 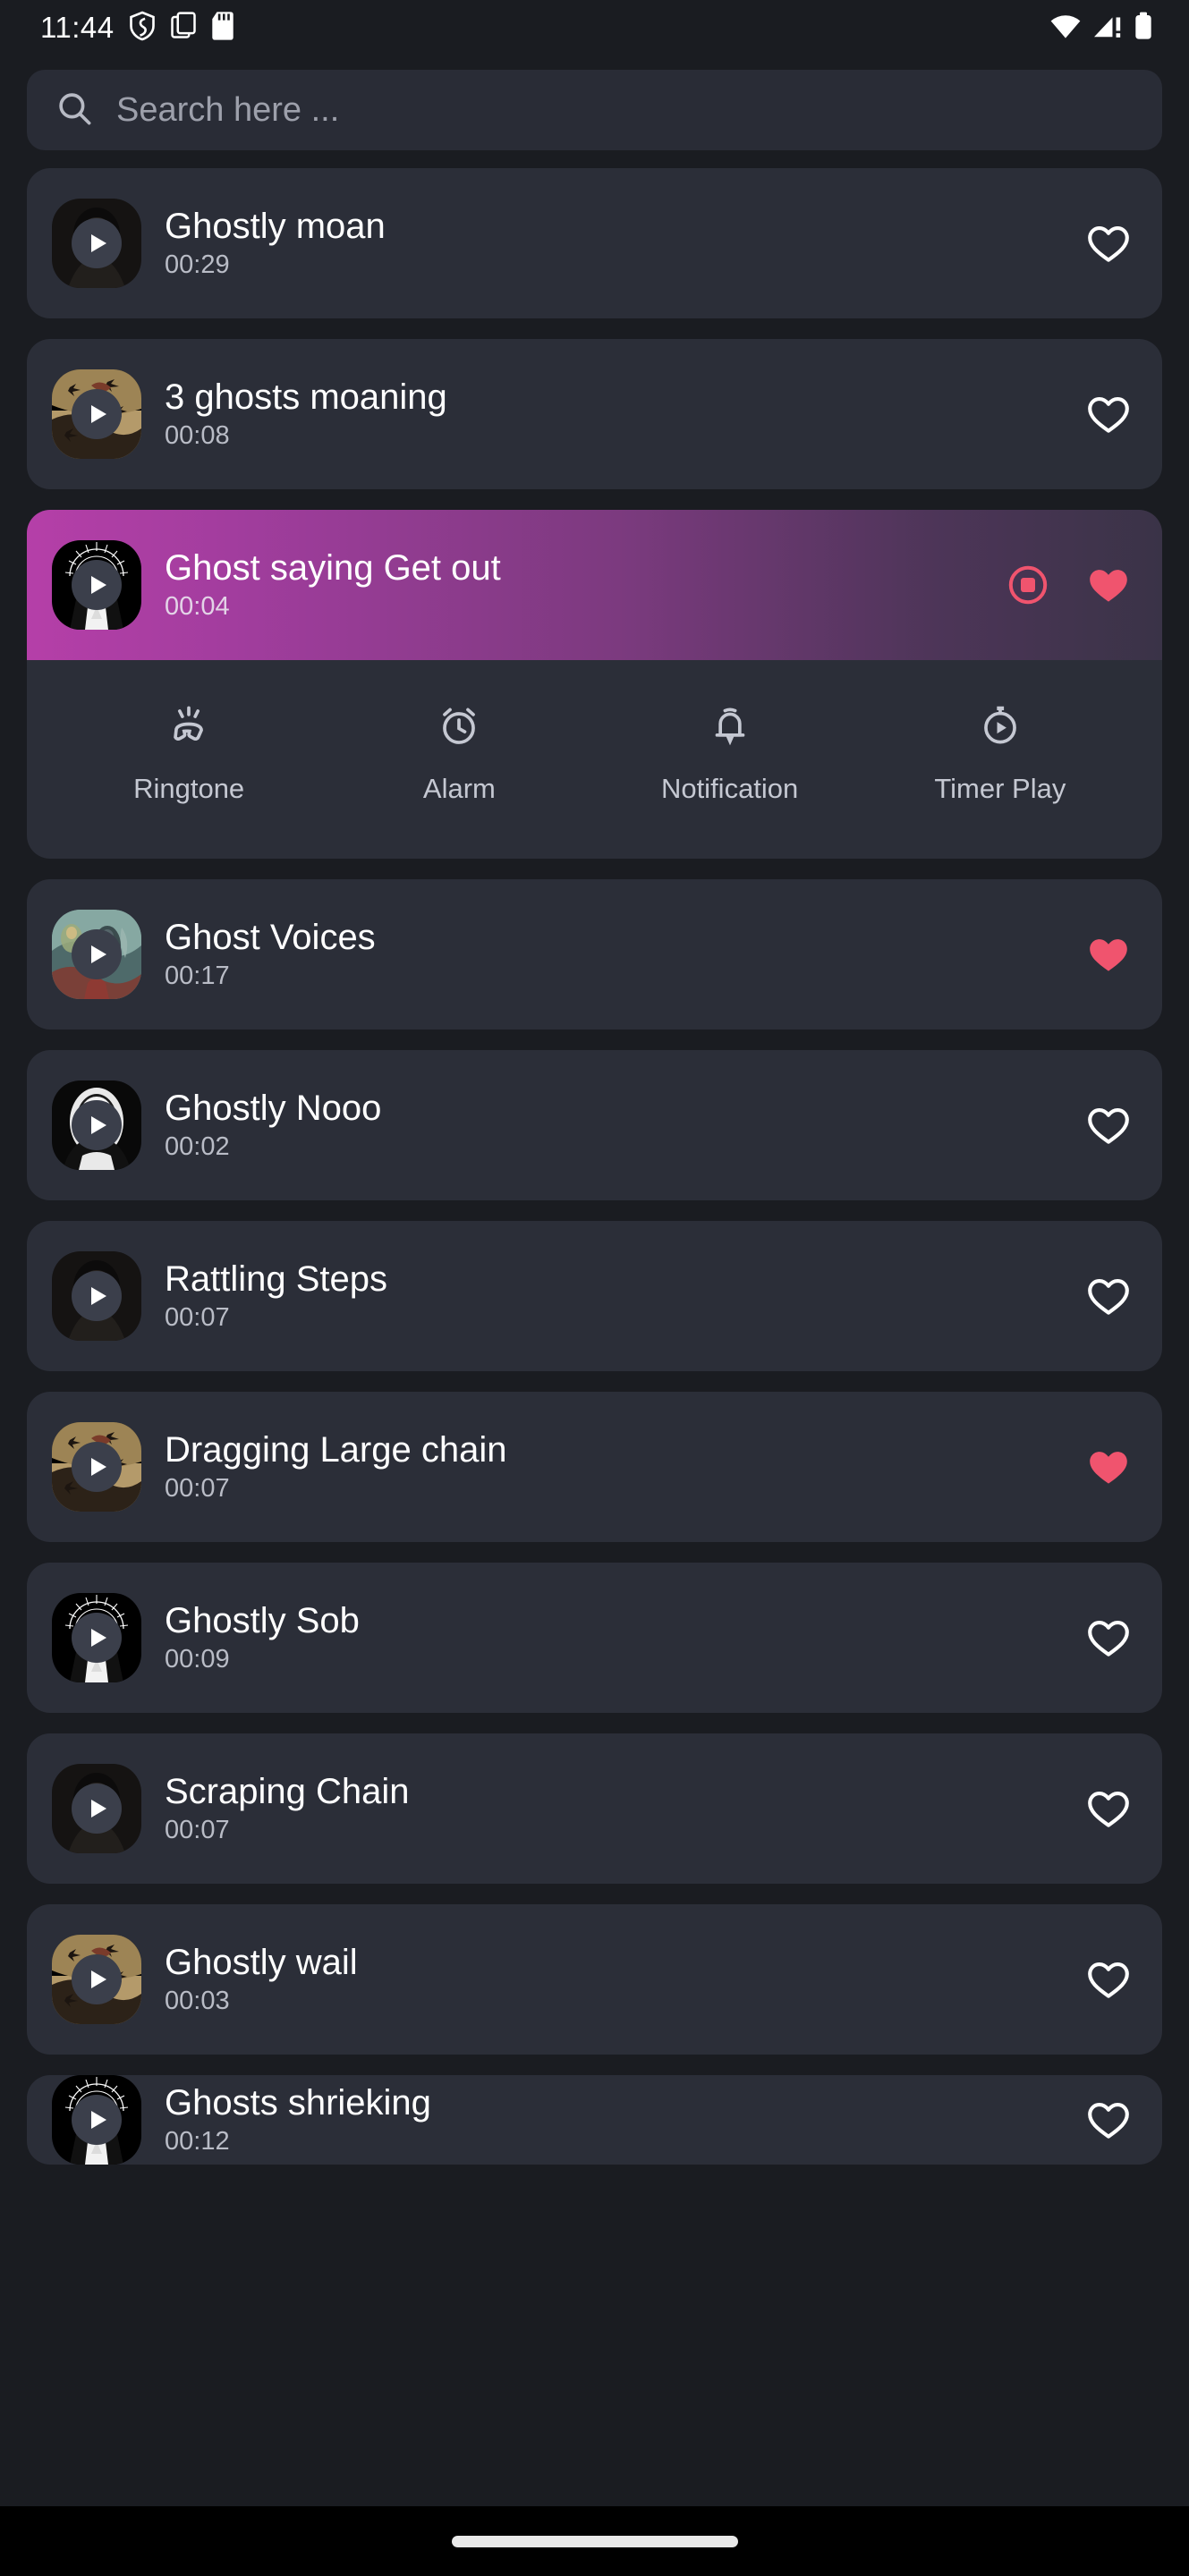 What do you see at coordinates (594, 414) in the screenshot?
I see `sound-row: 3 ghosts moaning 00:08` at bounding box center [594, 414].